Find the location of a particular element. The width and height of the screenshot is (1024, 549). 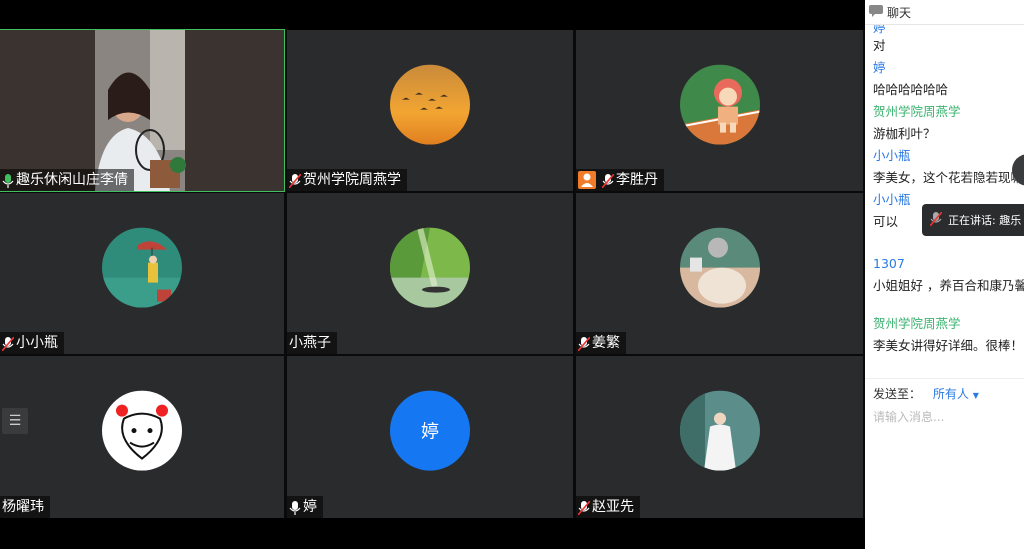

chat-message-text: 哈哈哈哈哈哈 is located at coordinates (911, 89).